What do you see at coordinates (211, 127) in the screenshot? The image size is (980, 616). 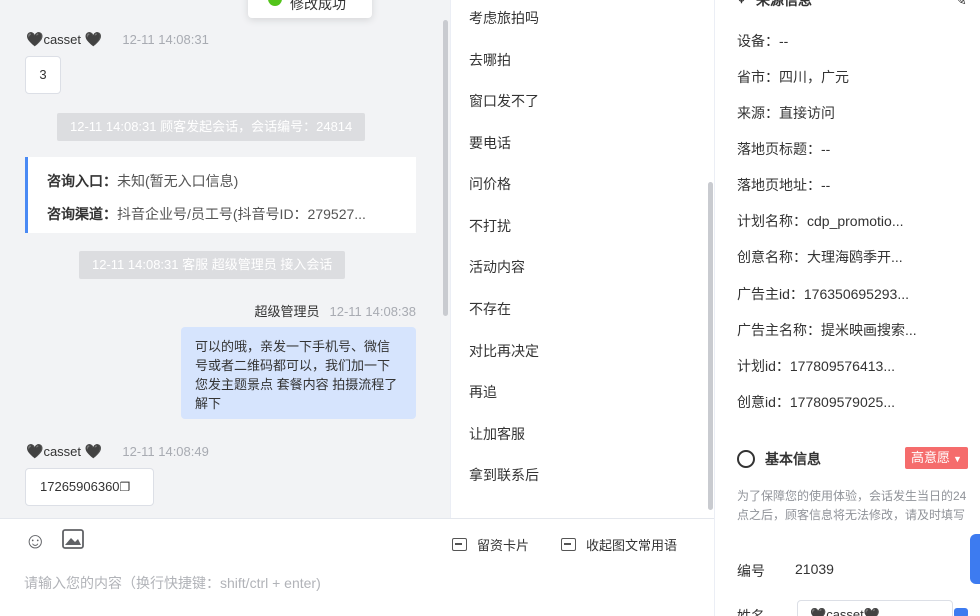 I see `system-message: 12-11 14:08:31 顾客发起会话，会话编号：24814` at bounding box center [211, 127].